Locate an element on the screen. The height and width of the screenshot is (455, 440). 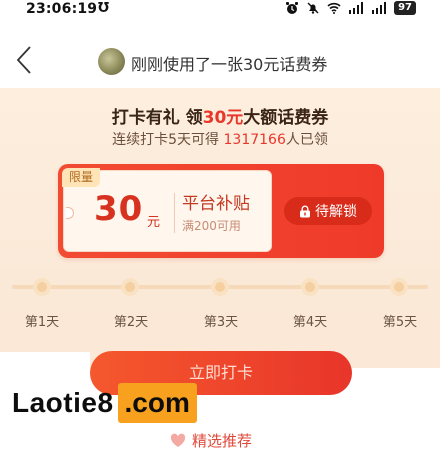
watermark-badge: .com is located at coordinates (157, 403).